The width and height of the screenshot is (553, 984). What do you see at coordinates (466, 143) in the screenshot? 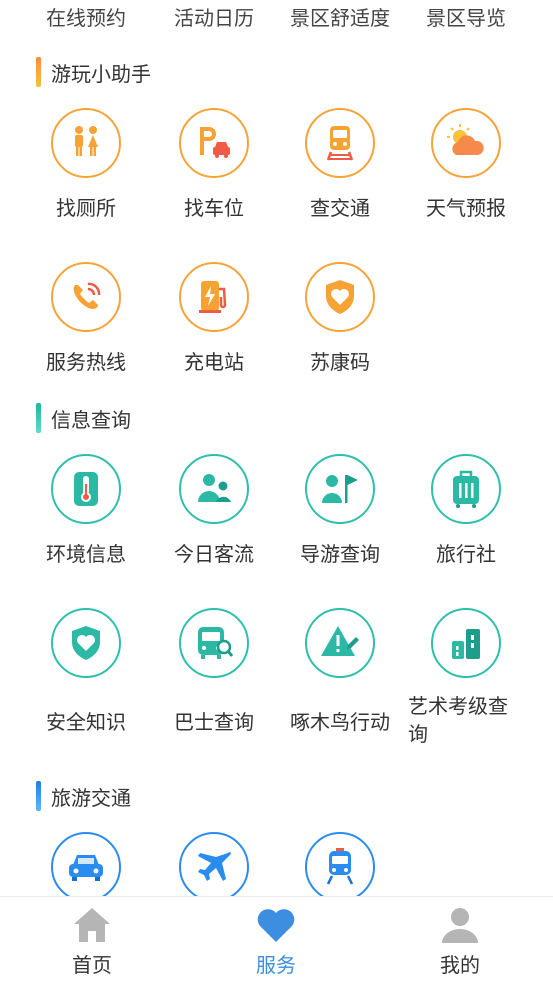
I see `weather-icon` at bounding box center [466, 143].